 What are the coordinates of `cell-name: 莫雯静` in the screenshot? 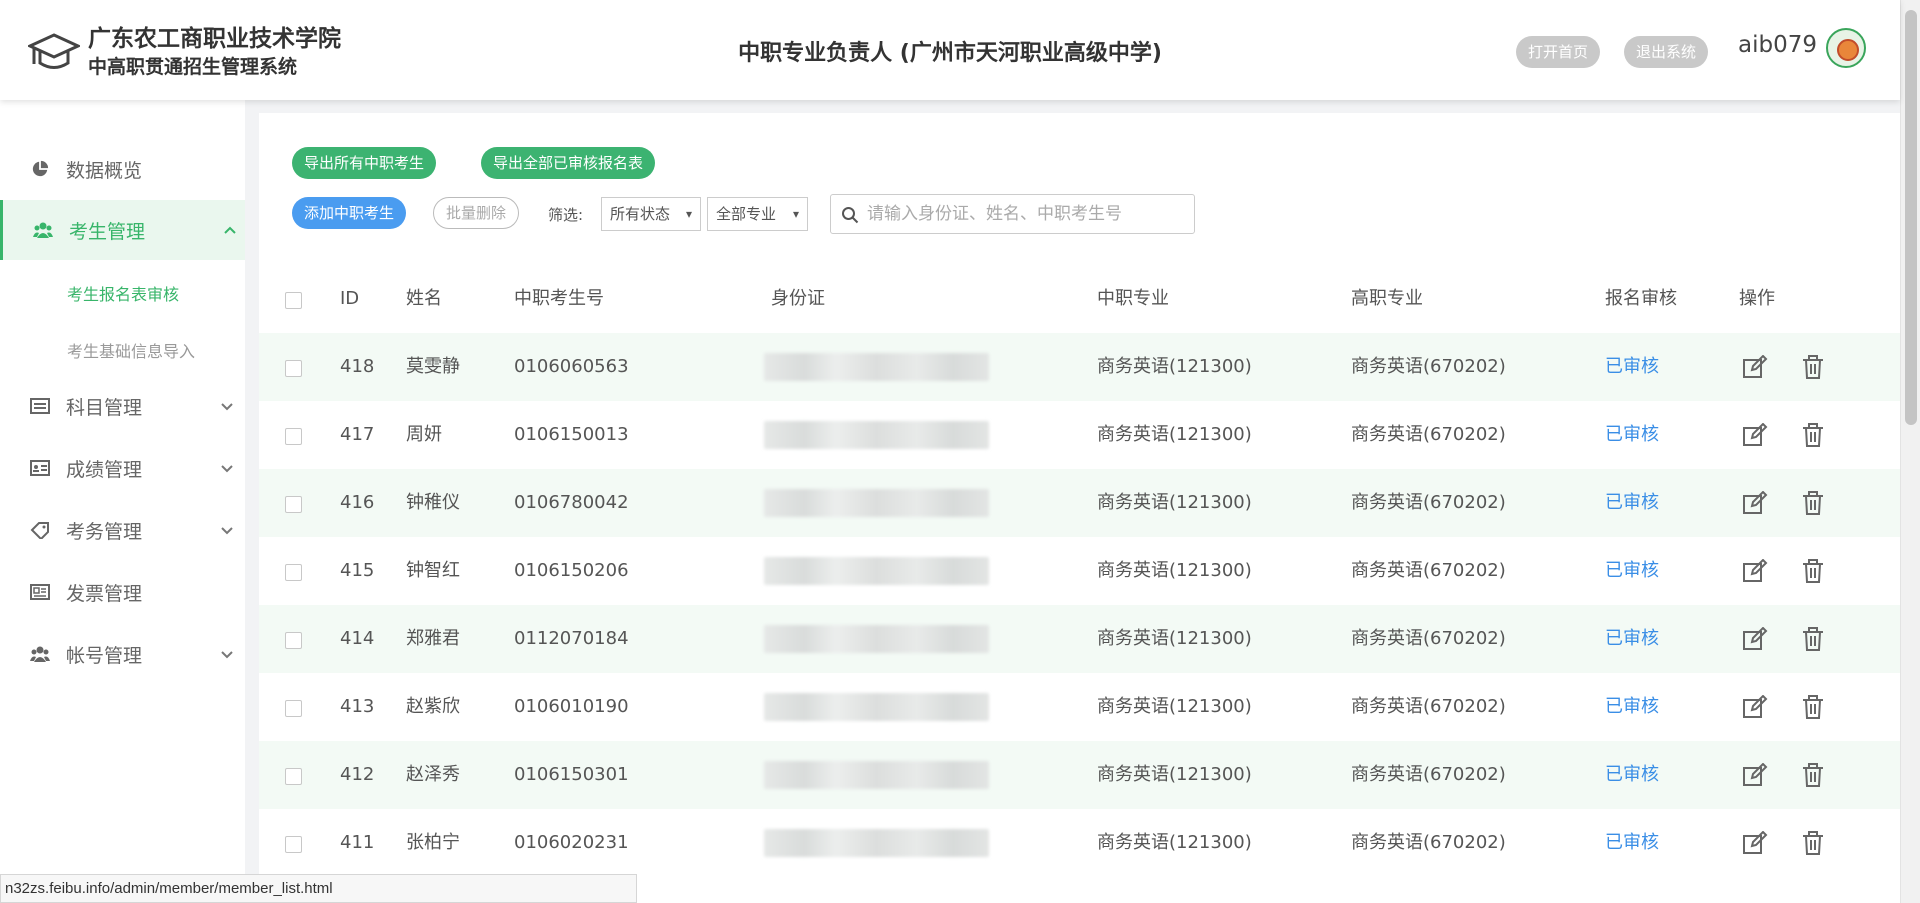 It's located at (433, 366).